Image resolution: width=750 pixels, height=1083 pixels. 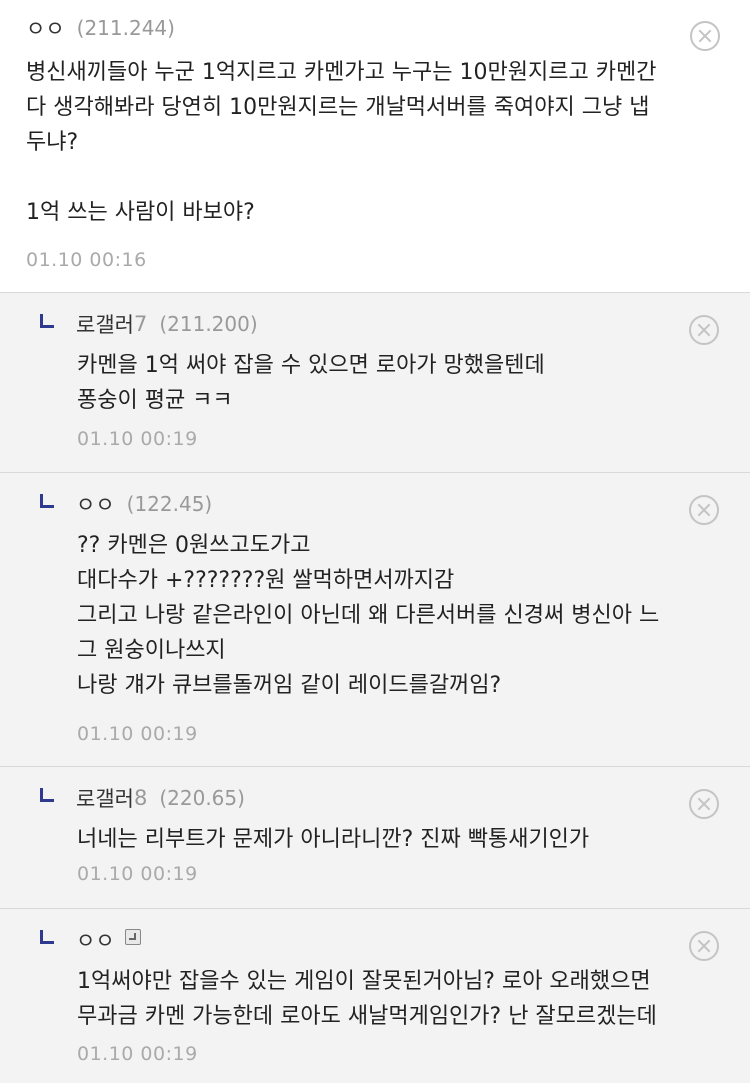 What do you see at coordinates (202, 798) in the screenshot?
I see `comment-ip: (220.65)` at bounding box center [202, 798].